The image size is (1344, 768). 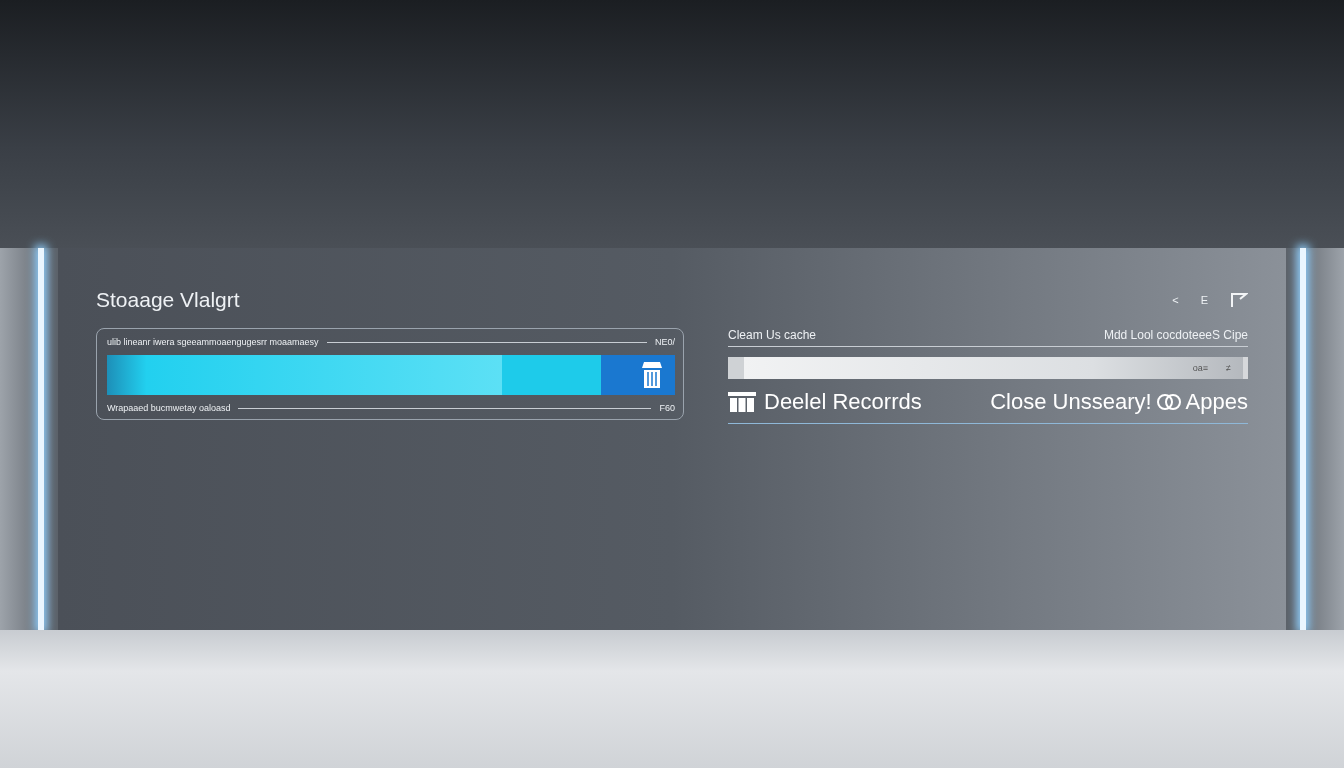 What do you see at coordinates (1228, 368) in the screenshot?
I see `bar-sign: ≠` at bounding box center [1228, 368].